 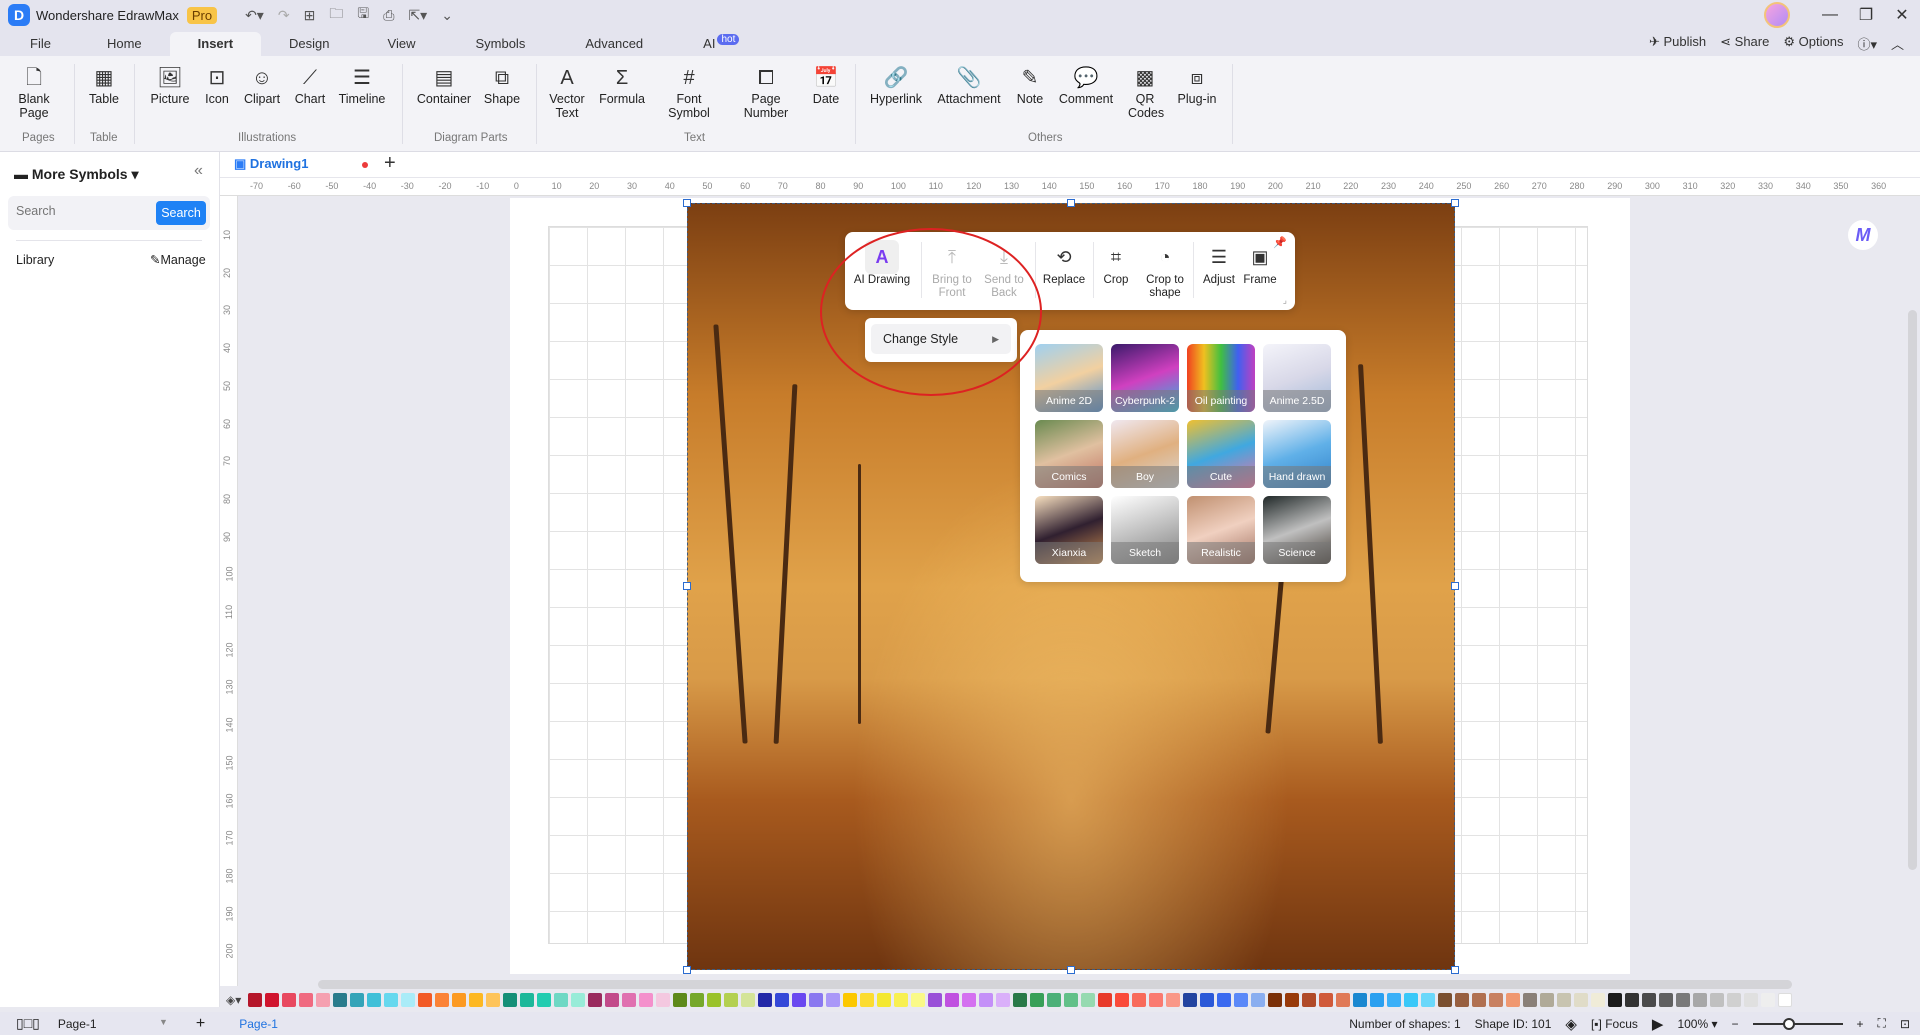 I want to click on restore-icon: ❐, so click(x=1866, y=15).